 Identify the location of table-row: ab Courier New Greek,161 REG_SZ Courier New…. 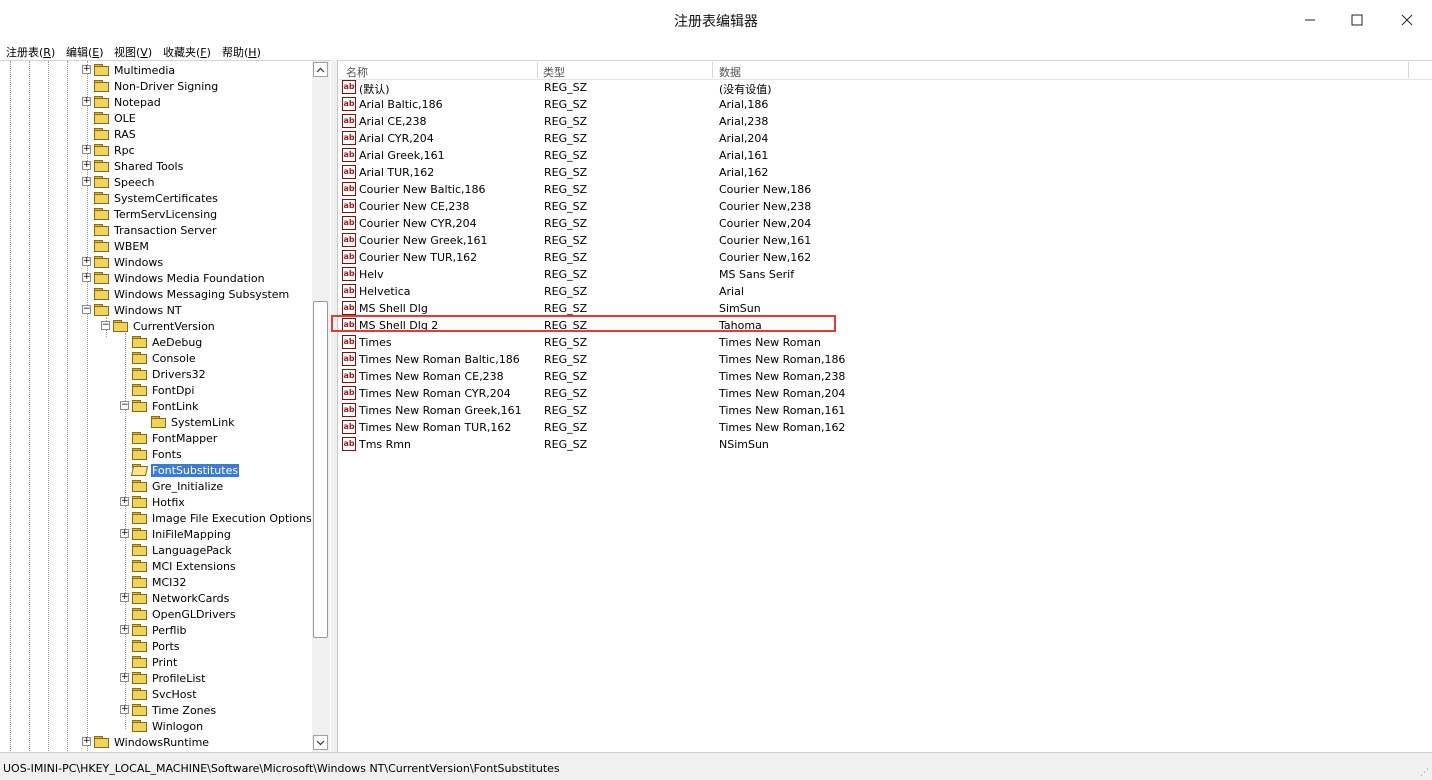
(885, 240).